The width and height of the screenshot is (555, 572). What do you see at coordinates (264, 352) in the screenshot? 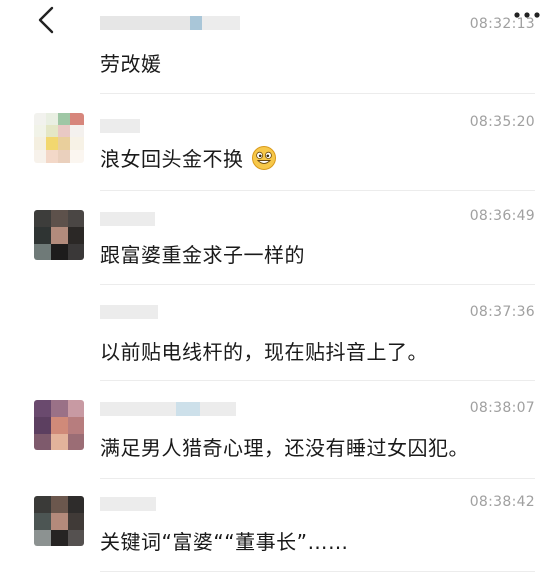
I see `comment-text: 以前贴电线杆的，现在贴抖音上了。` at bounding box center [264, 352].